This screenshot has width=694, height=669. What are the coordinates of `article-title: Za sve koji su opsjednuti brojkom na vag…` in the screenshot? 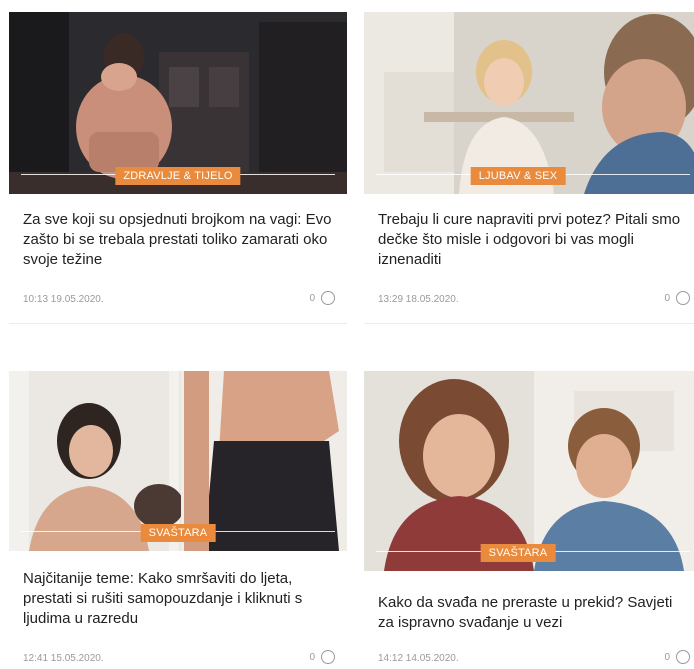 It's located at (180, 240).